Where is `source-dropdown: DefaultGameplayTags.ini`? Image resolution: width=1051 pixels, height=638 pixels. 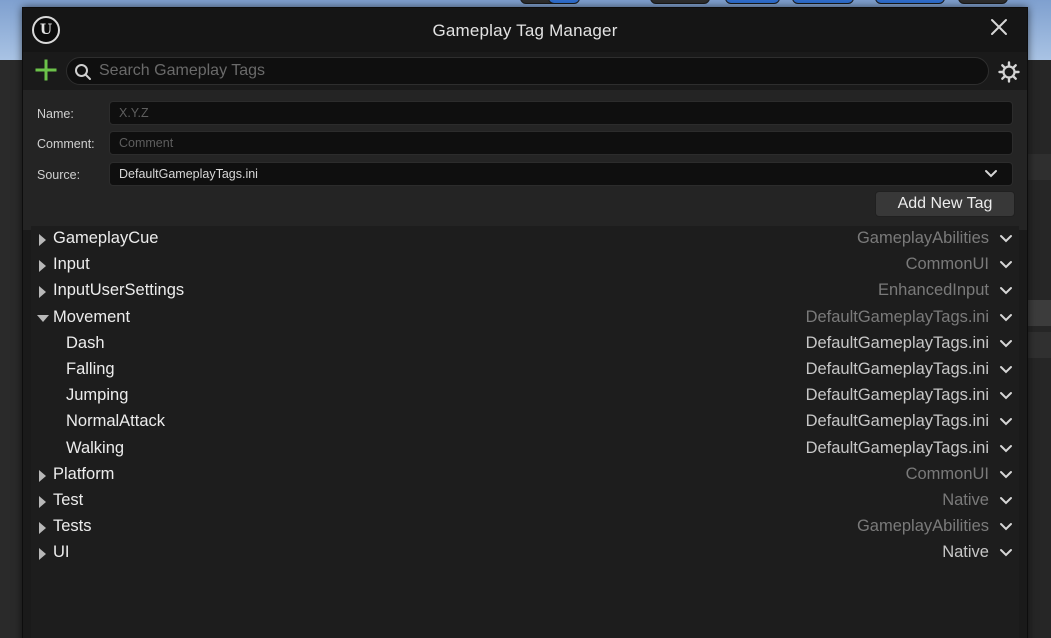
source-dropdown: DefaultGameplayTags.ini is located at coordinates (561, 174).